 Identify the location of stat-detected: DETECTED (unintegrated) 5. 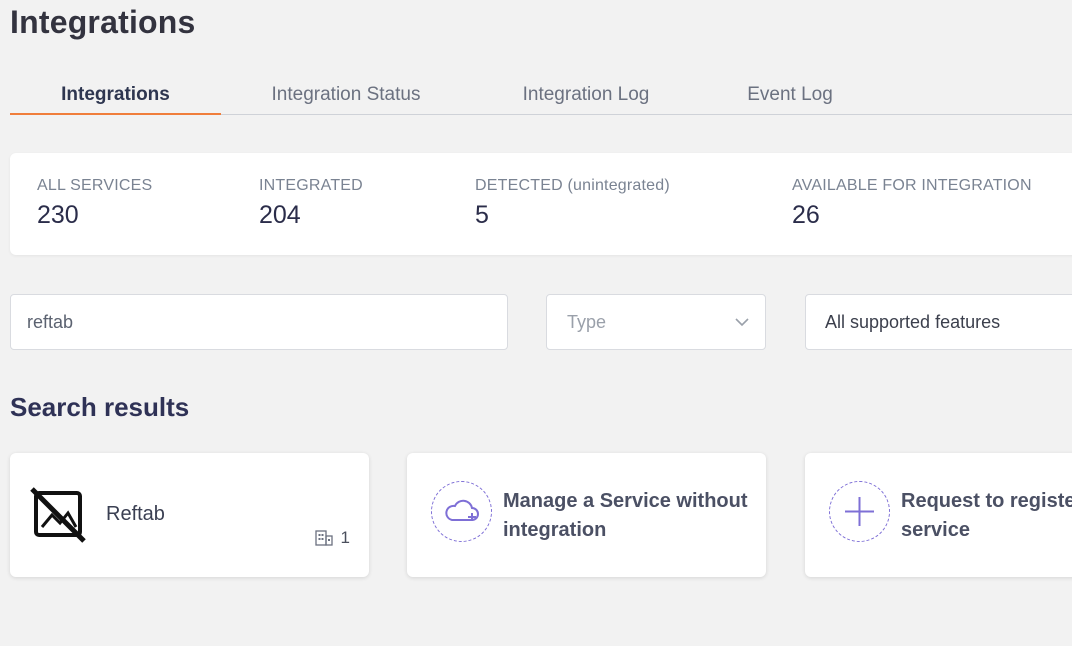
(572, 203).